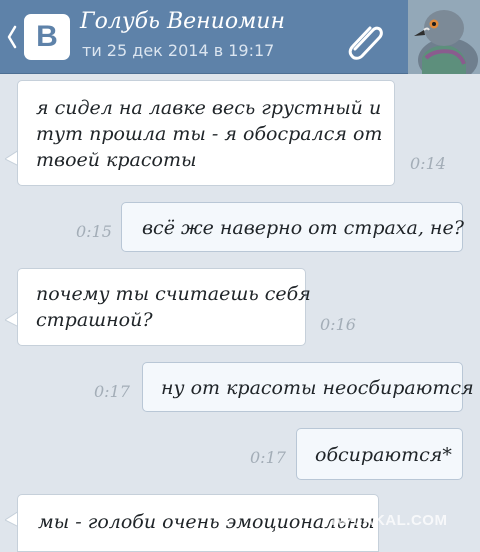 Image resolution: width=480 pixels, height=552 pixels. What do you see at coordinates (428, 163) in the screenshot?
I see `message-time: 0:14` at bounding box center [428, 163].